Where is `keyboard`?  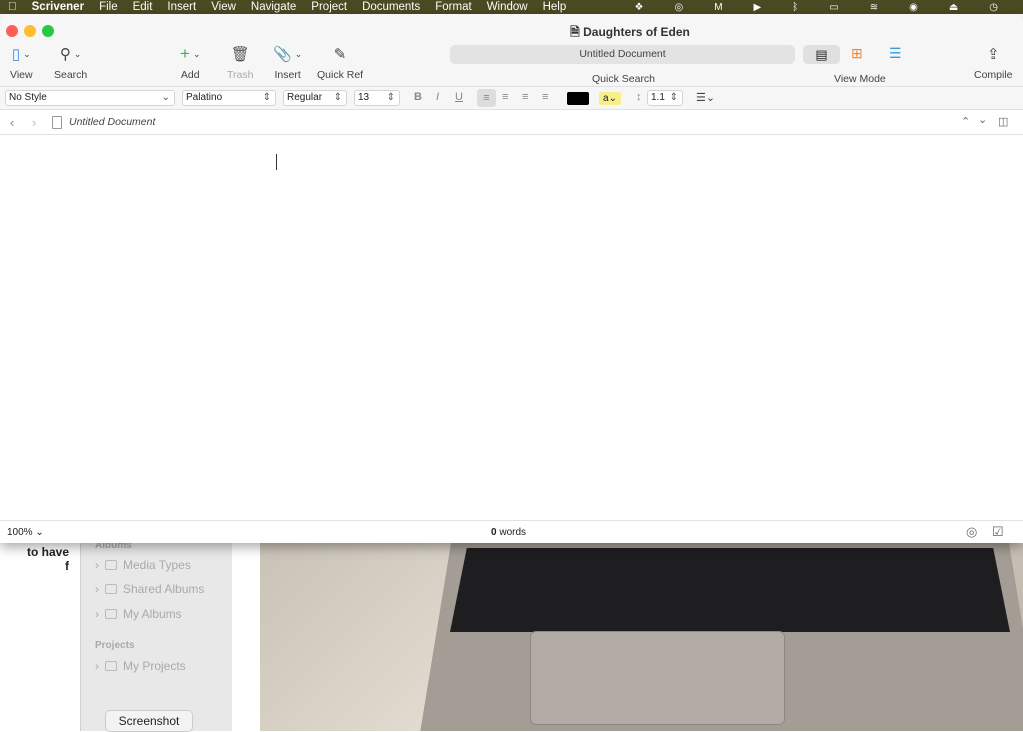
keyboard is located at coordinates (730, 590).